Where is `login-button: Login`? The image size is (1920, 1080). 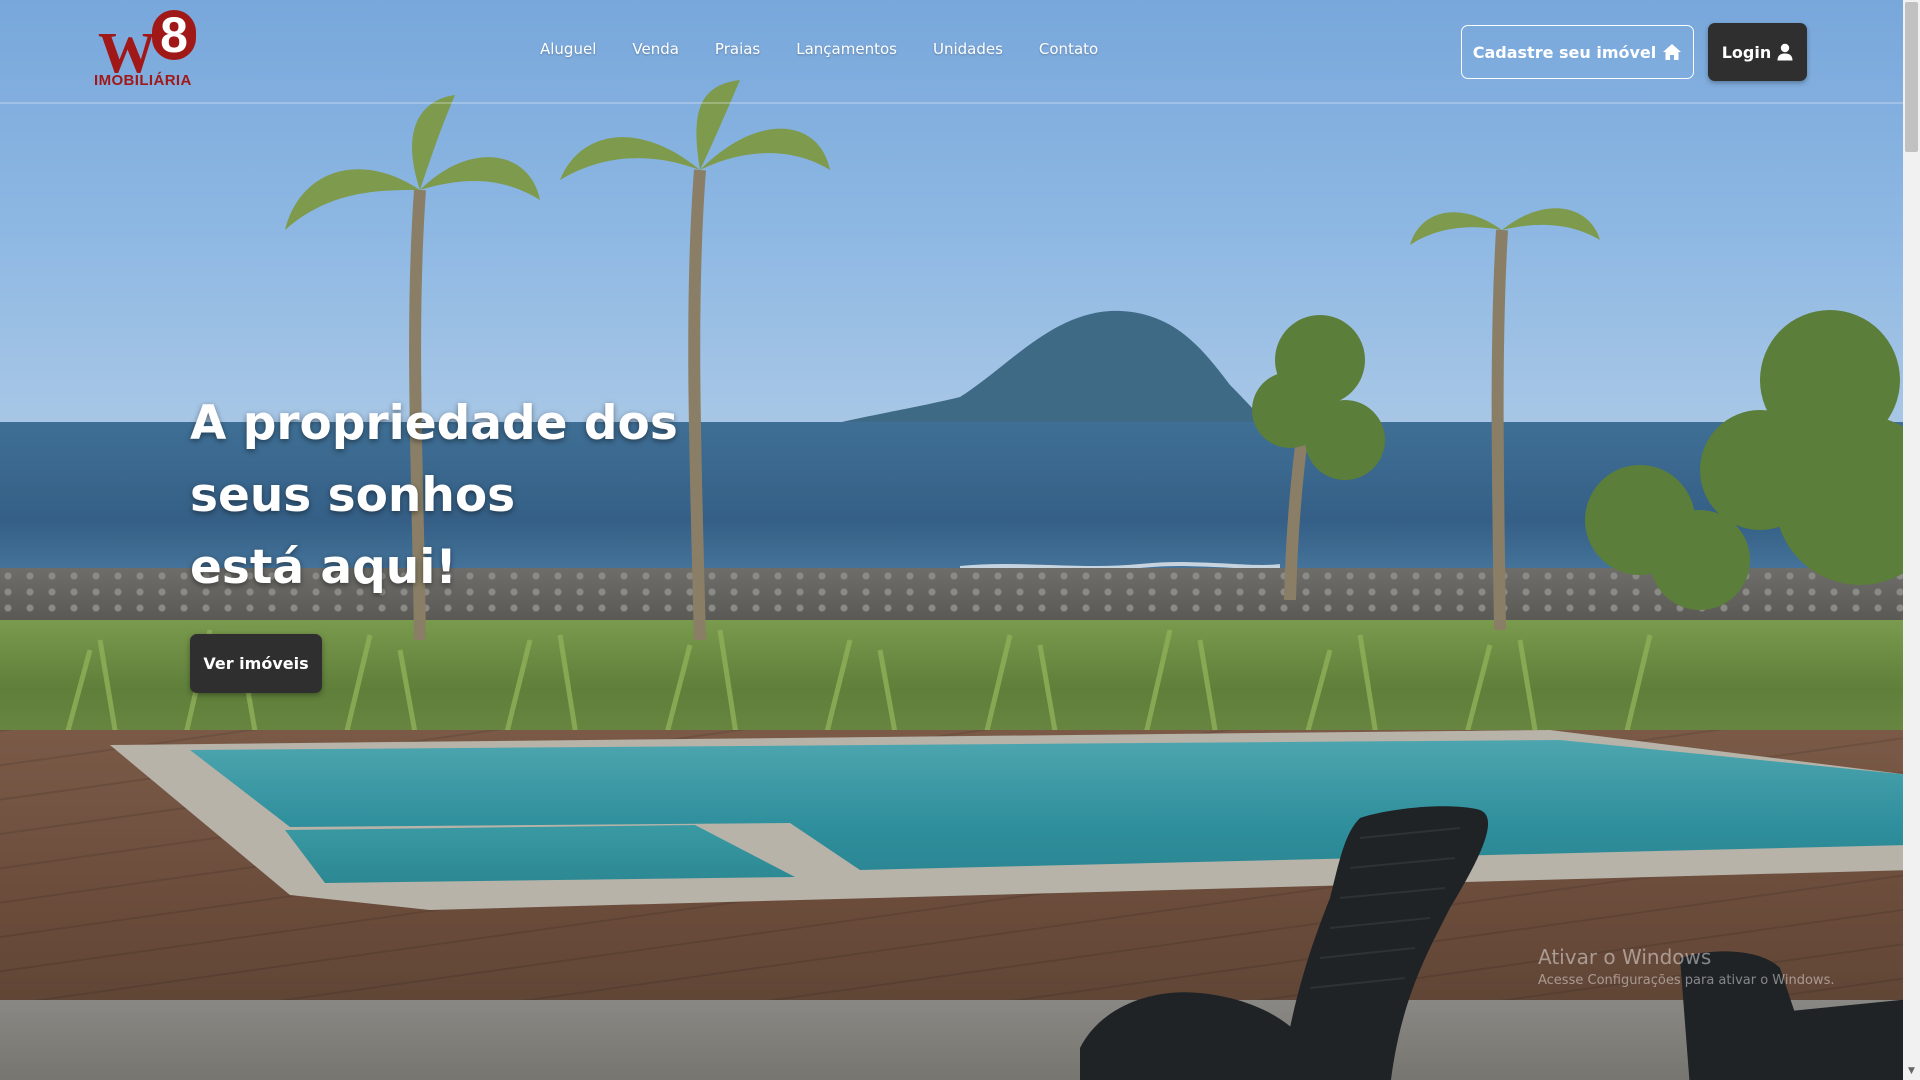 login-button: Login is located at coordinates (1757, 52).